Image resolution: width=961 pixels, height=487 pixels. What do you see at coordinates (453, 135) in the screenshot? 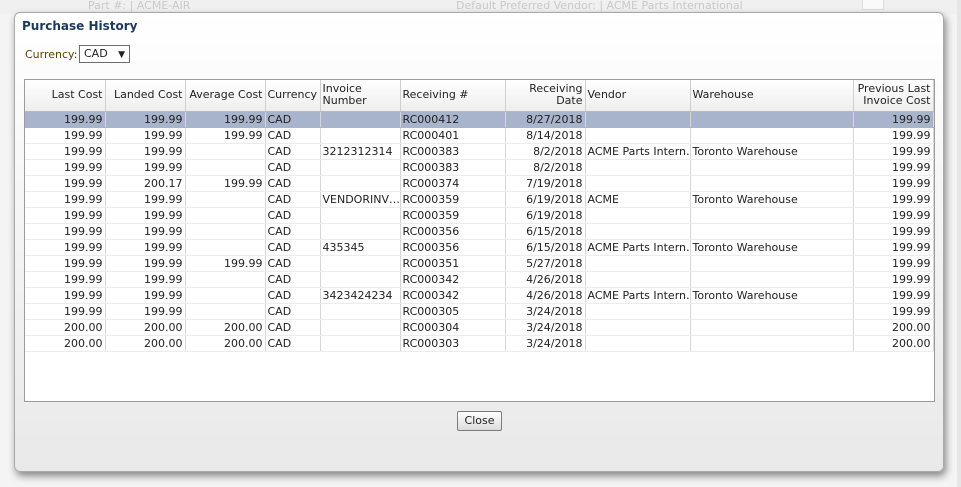
I see `cell-receiving-number: RC000401` at bounding box center [453, 135].